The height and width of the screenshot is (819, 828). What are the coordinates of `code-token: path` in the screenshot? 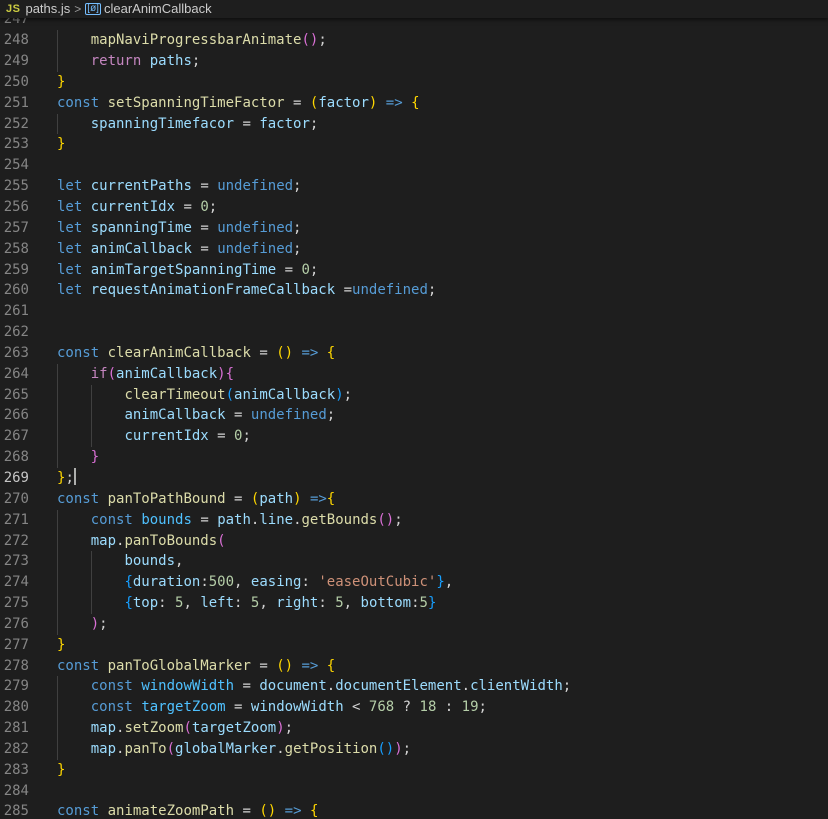 It's located at (276, 498).